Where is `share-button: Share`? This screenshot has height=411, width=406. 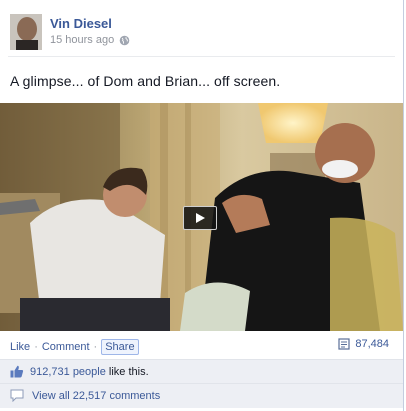 share-button: Share is located at coordinates (120, 347).